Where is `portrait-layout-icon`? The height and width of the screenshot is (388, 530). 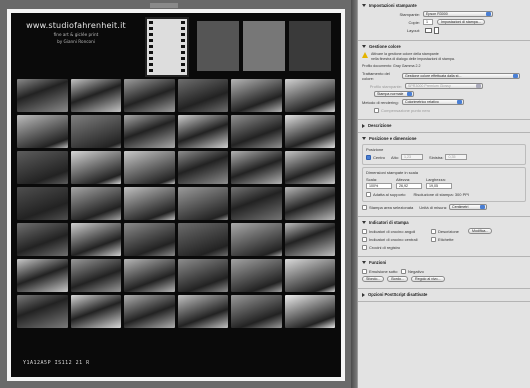 portrait-layout-icon is located at coordinates (428, 30).